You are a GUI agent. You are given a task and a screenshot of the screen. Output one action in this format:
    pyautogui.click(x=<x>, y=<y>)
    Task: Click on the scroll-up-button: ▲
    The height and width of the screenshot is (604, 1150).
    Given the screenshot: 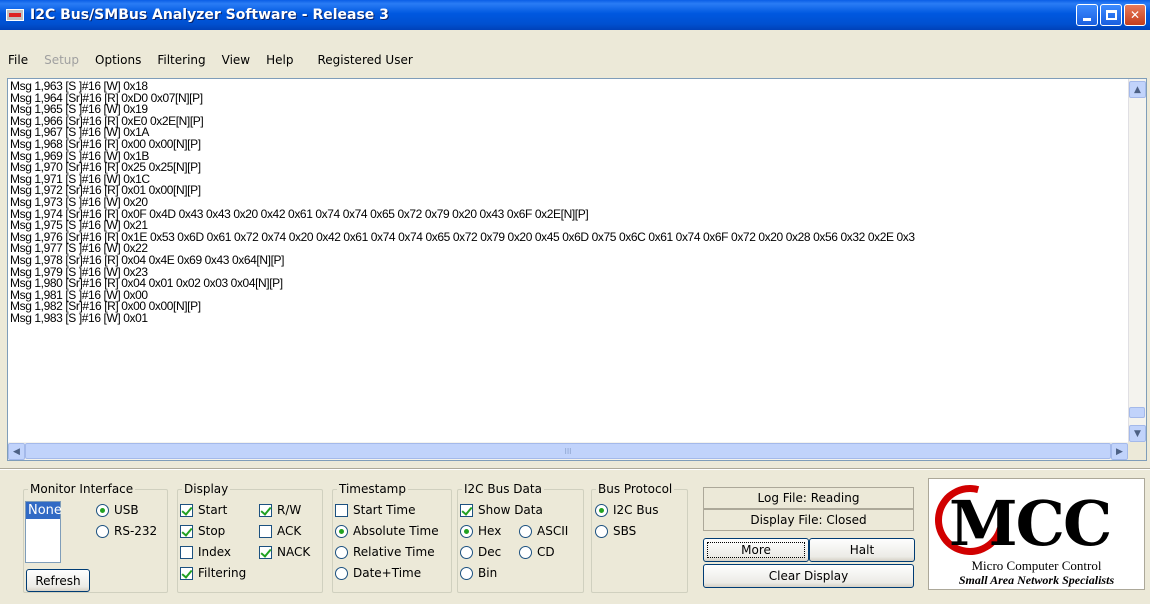 What is the action you would take?
    pyautogui.click(x=1137, y=89)
    